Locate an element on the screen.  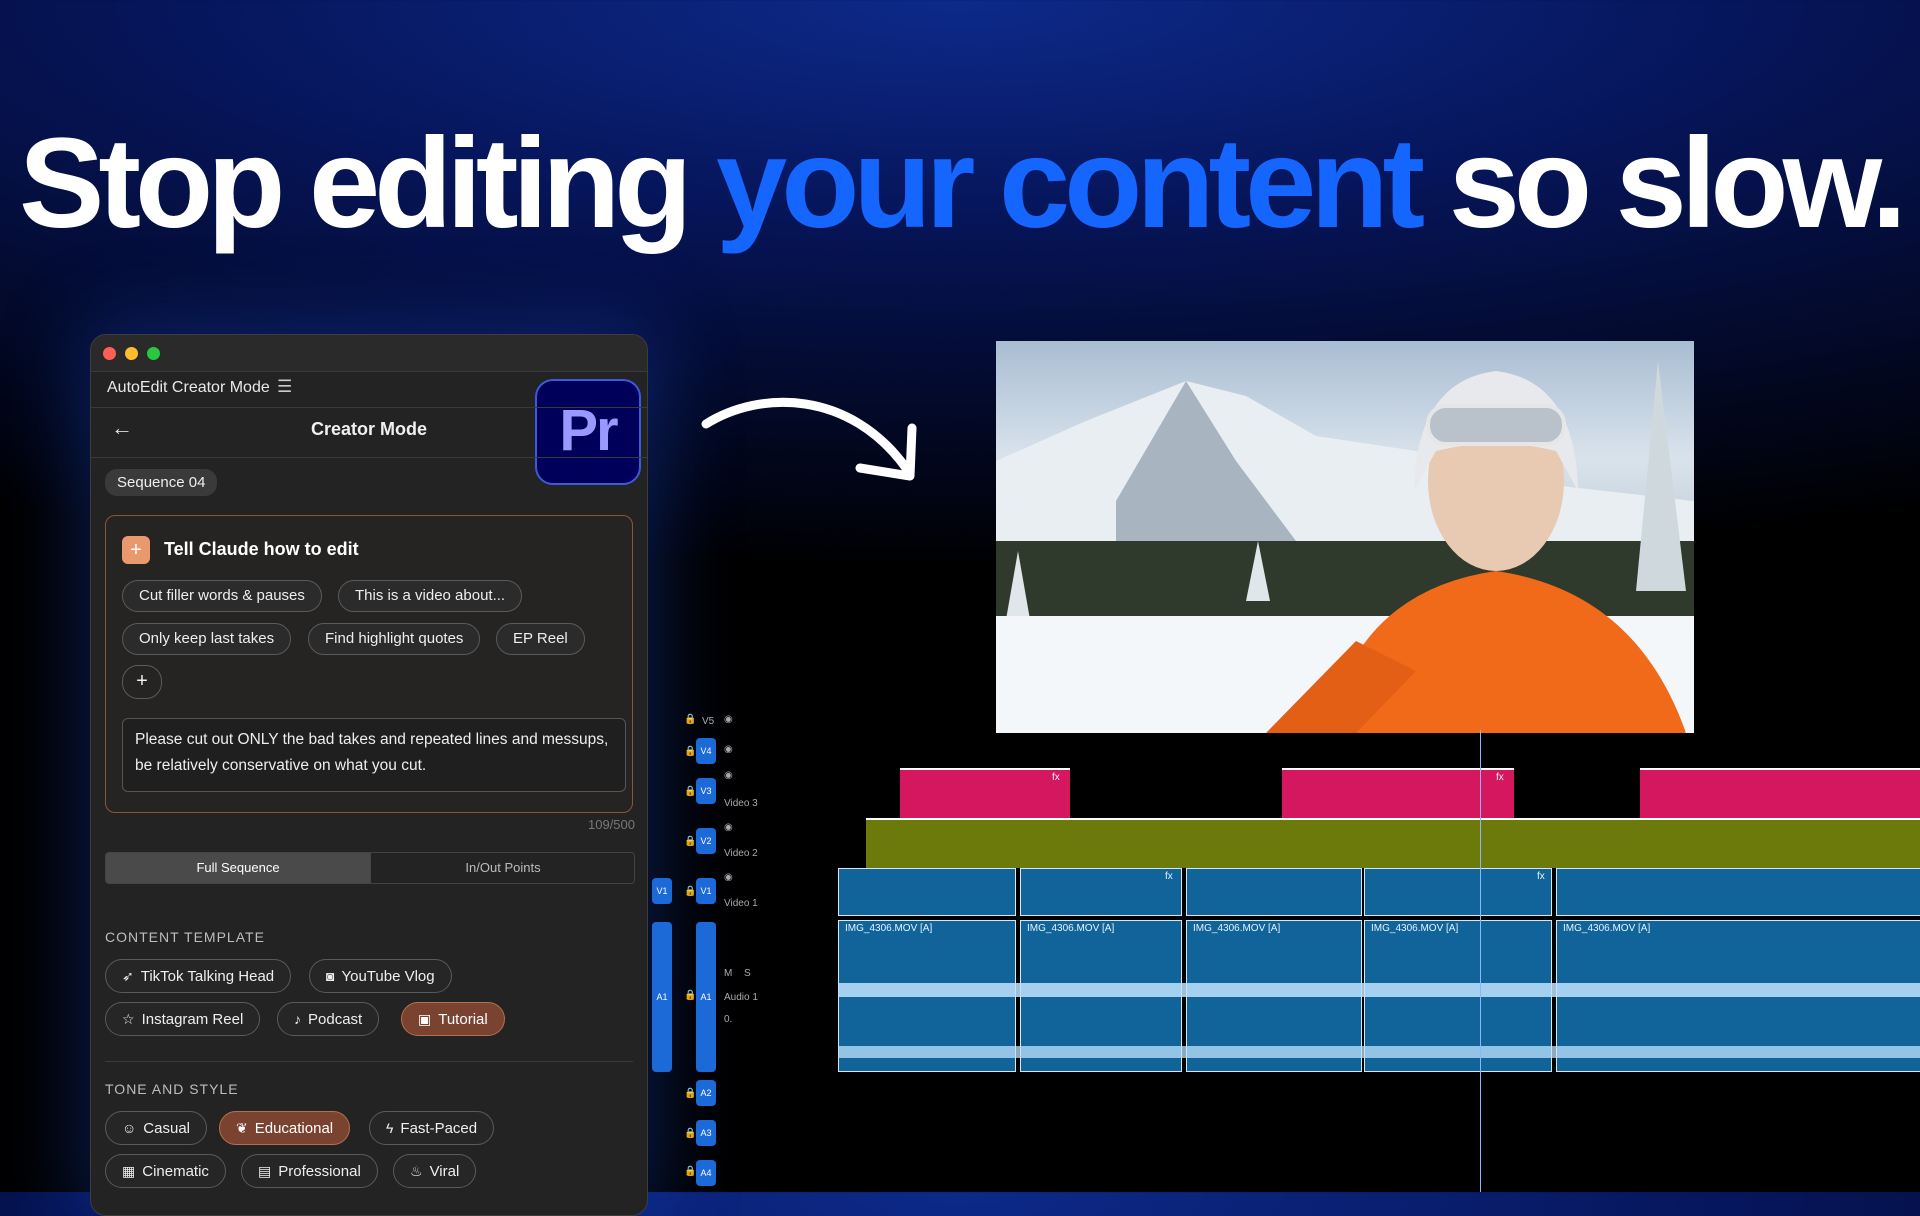
v2-clip is located at coordinates (1393, 843).